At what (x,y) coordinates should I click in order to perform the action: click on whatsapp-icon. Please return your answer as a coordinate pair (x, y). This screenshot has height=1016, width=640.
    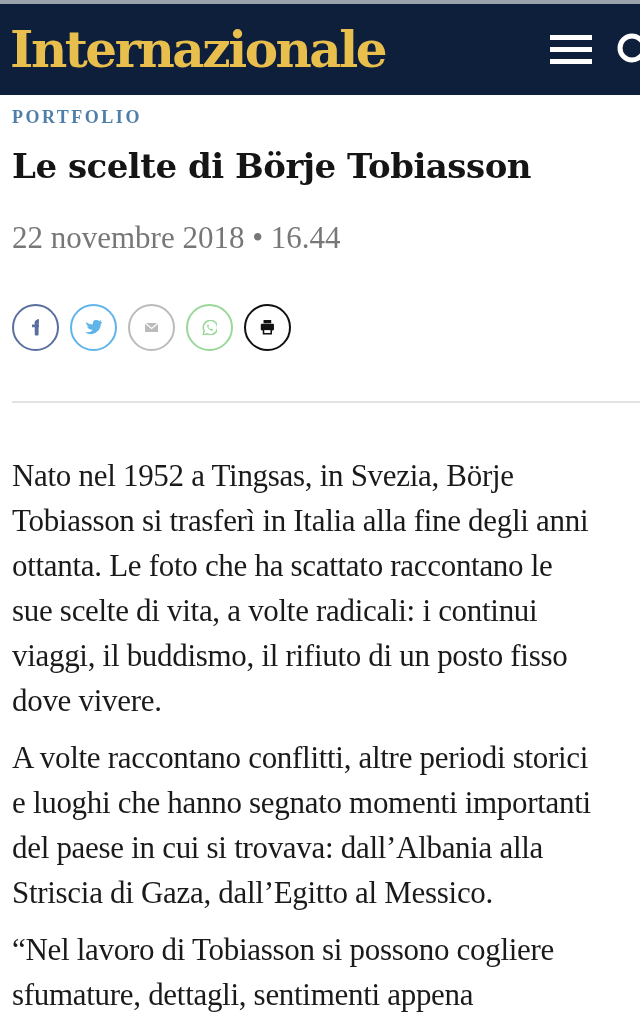
    Looking at the image, I should click on (209, 327).